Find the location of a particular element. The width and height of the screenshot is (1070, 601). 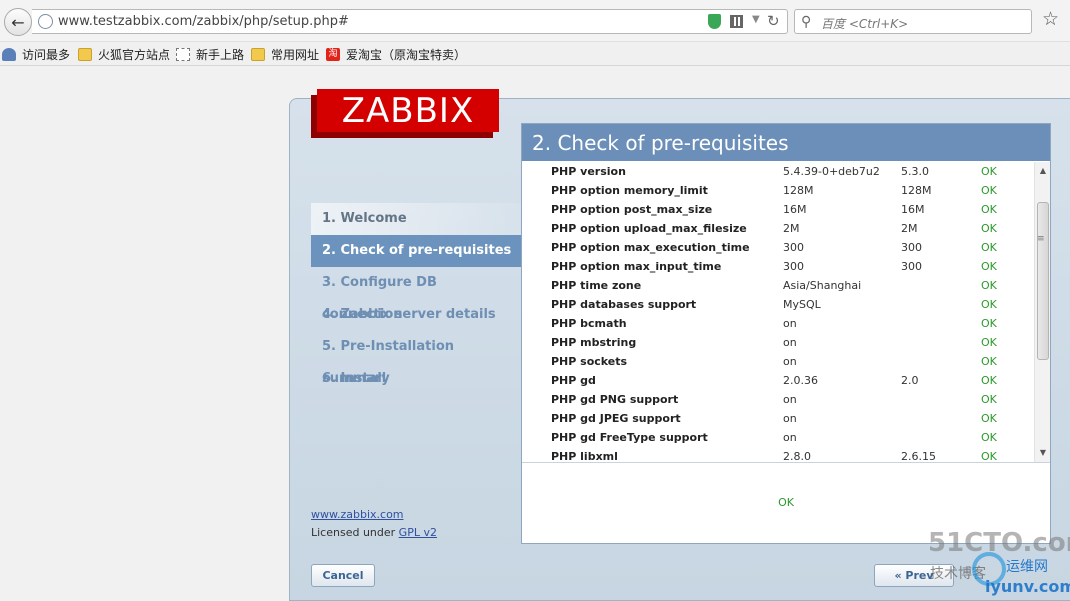

requirement-name: PHP databases support is located at coordinates (624, 304).